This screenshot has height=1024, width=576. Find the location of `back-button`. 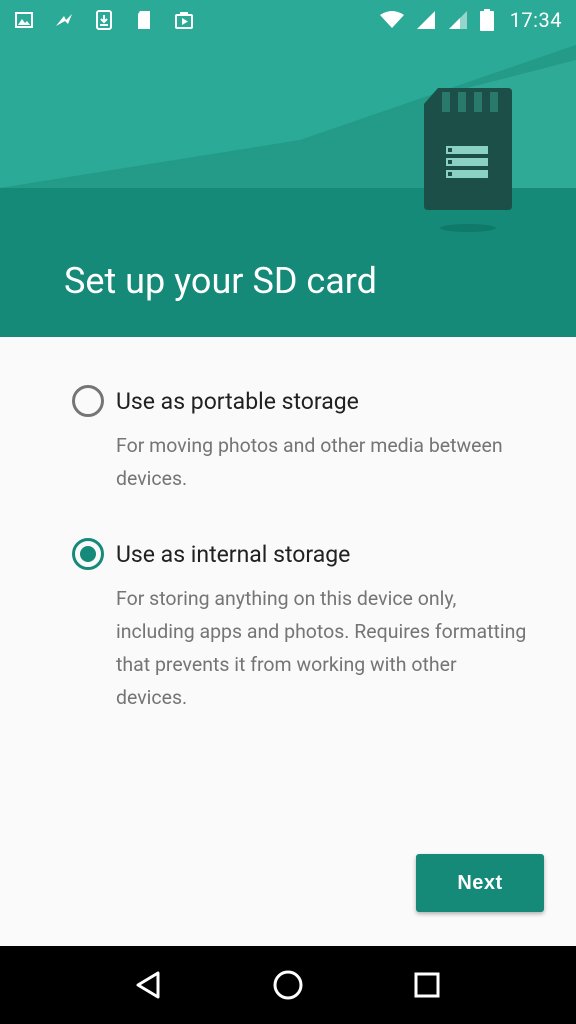

back-button is located at coordinates (149, 985).